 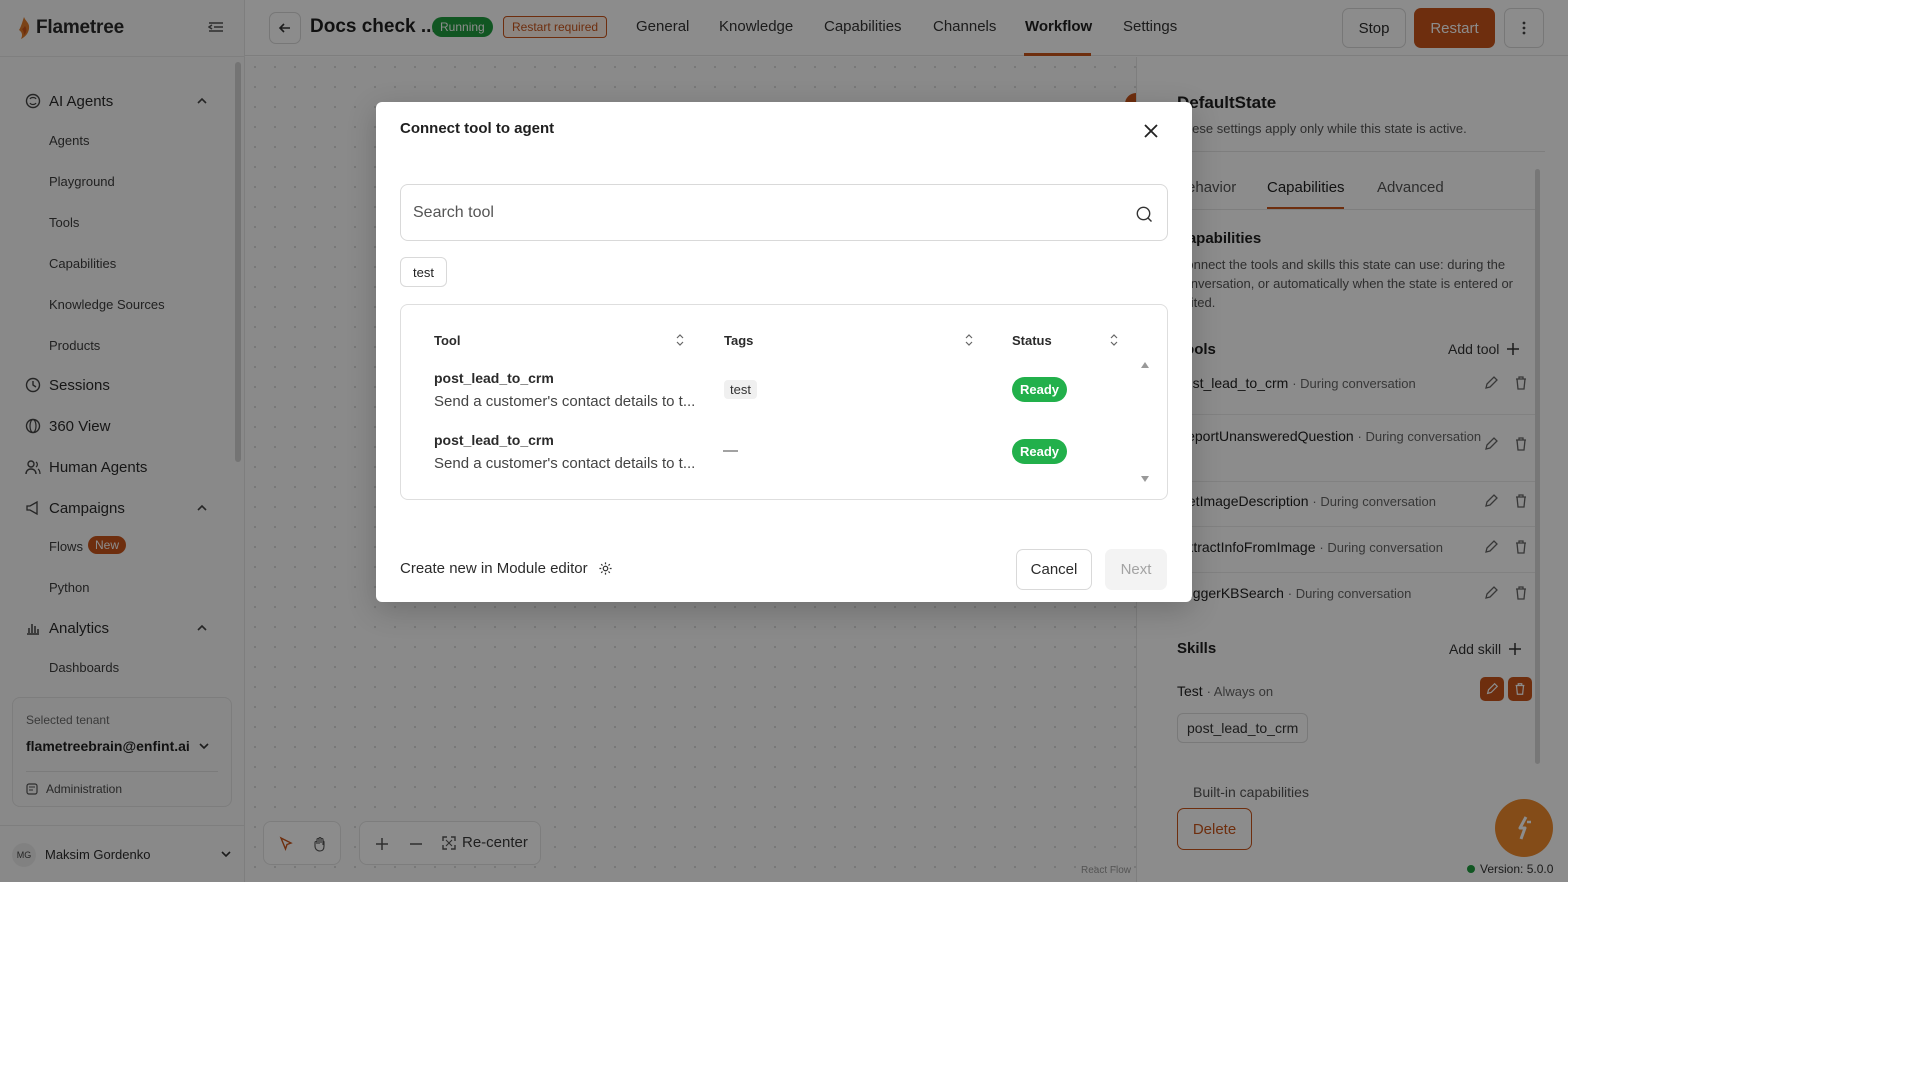 I want to click on gear-icon, so click(x=605, y=568).